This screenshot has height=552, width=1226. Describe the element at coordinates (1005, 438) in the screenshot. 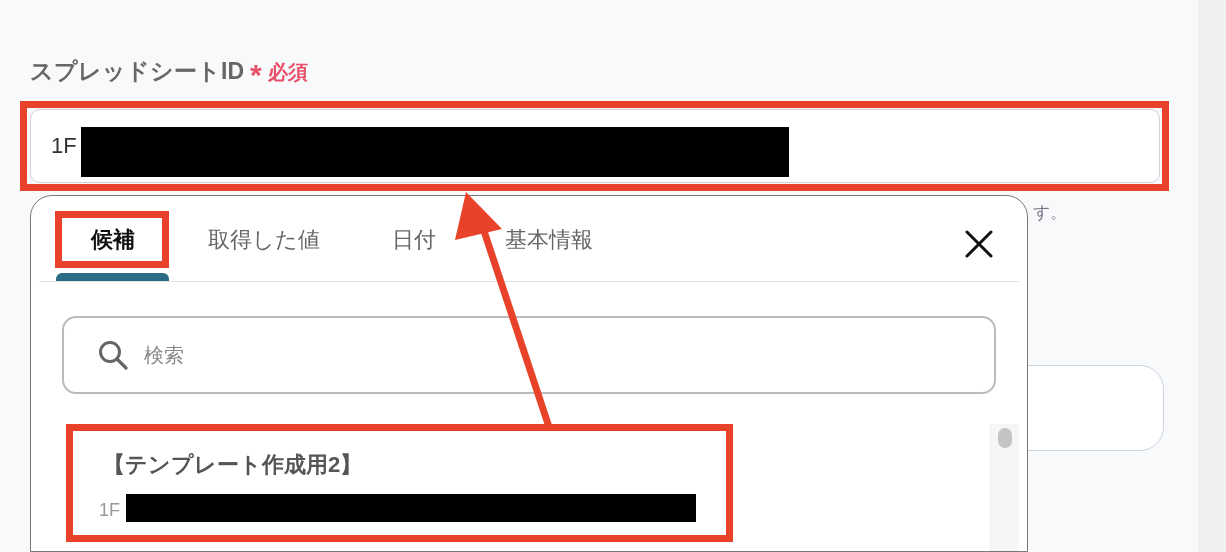

I see `scrollbar-thumb` at that location.